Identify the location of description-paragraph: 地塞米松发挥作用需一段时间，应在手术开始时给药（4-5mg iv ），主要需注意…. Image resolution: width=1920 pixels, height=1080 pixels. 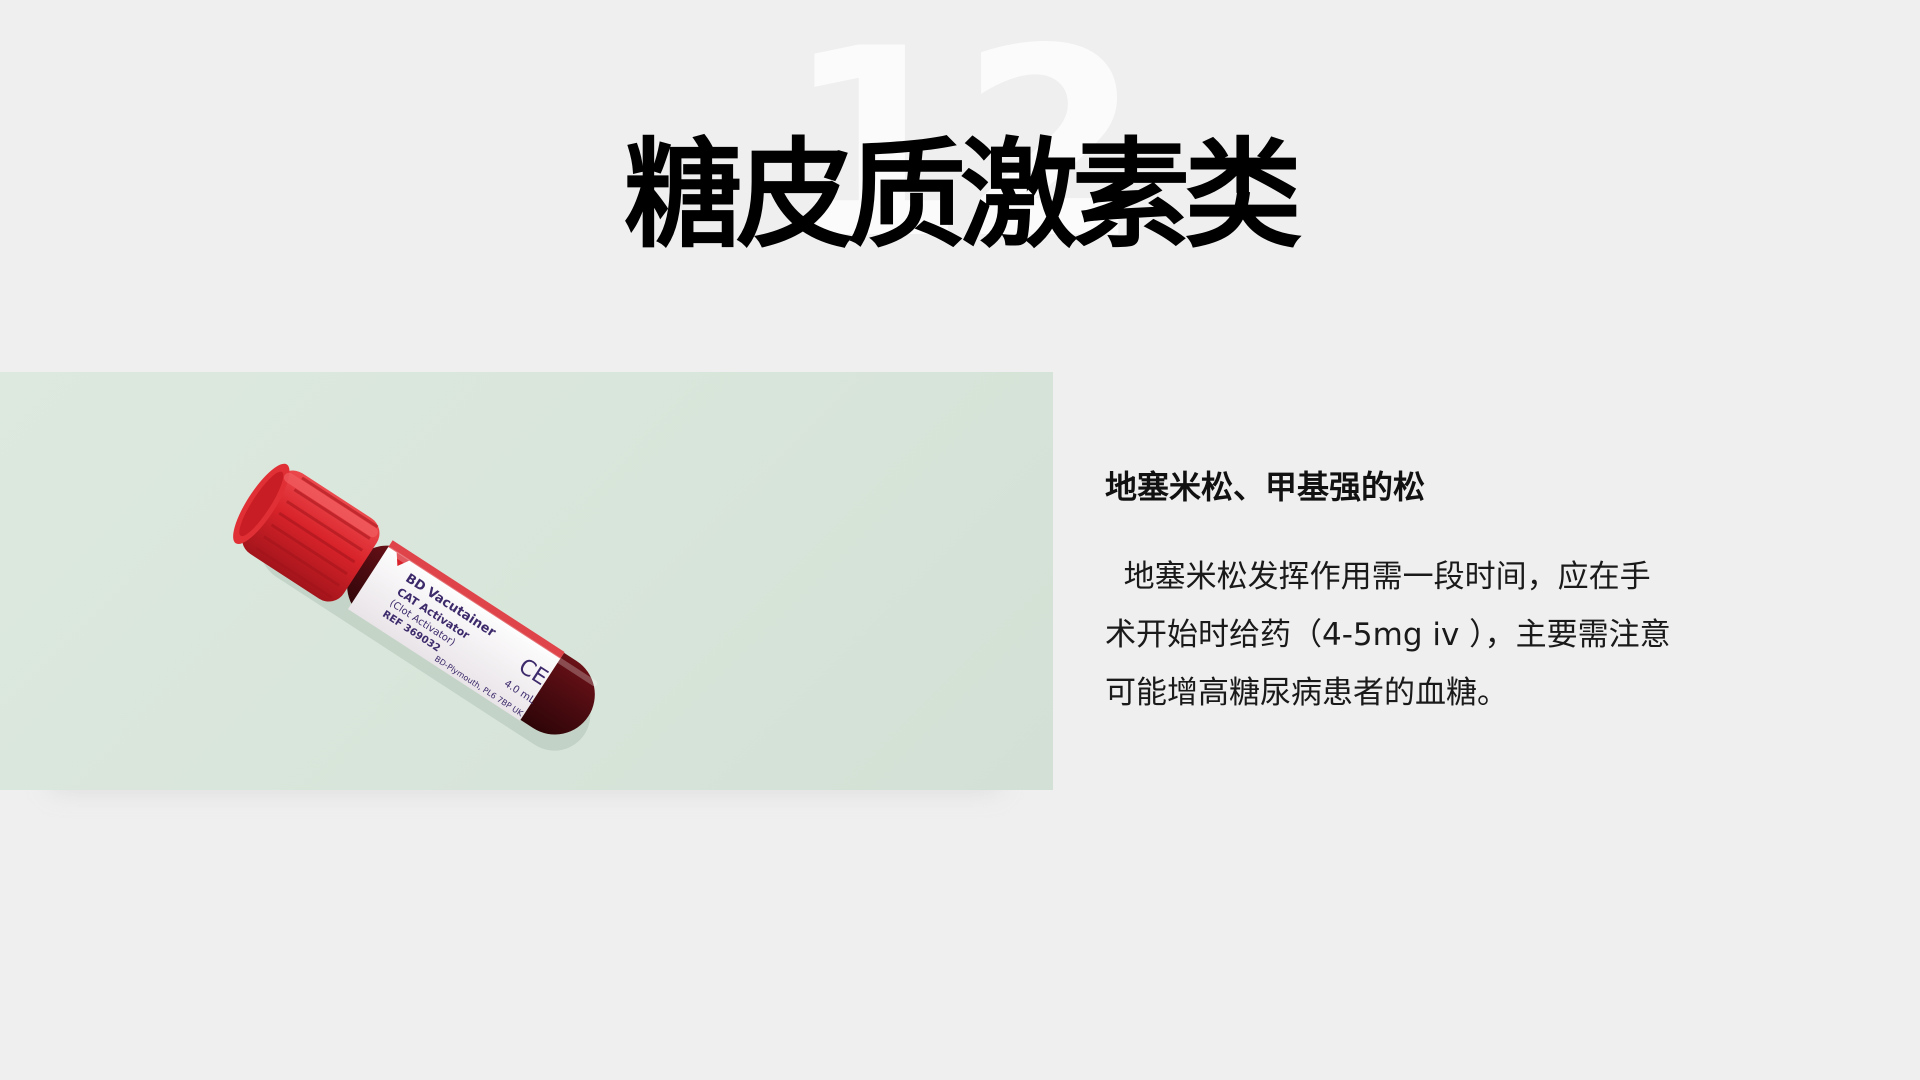
(1388, 635).